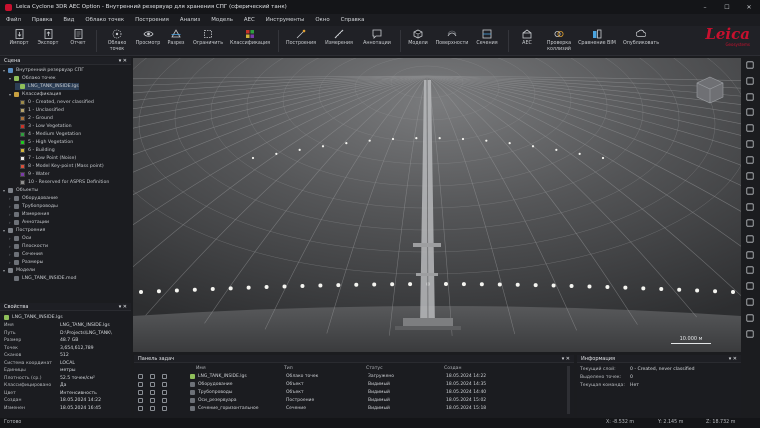 This screenshot has width=760, height=428. I want to click on tree-class-3: 3 - Low Vegetation, so click(43, 126).